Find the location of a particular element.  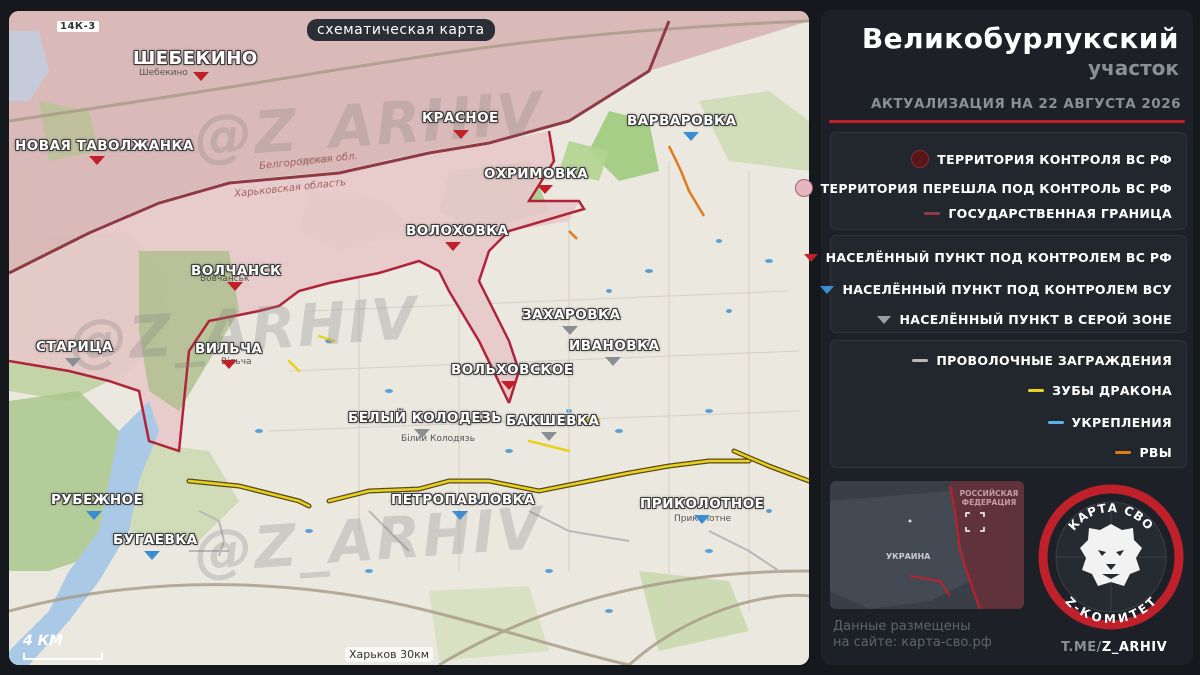

place-label: КРАСНОЕ is located at coordinates (460, 118).